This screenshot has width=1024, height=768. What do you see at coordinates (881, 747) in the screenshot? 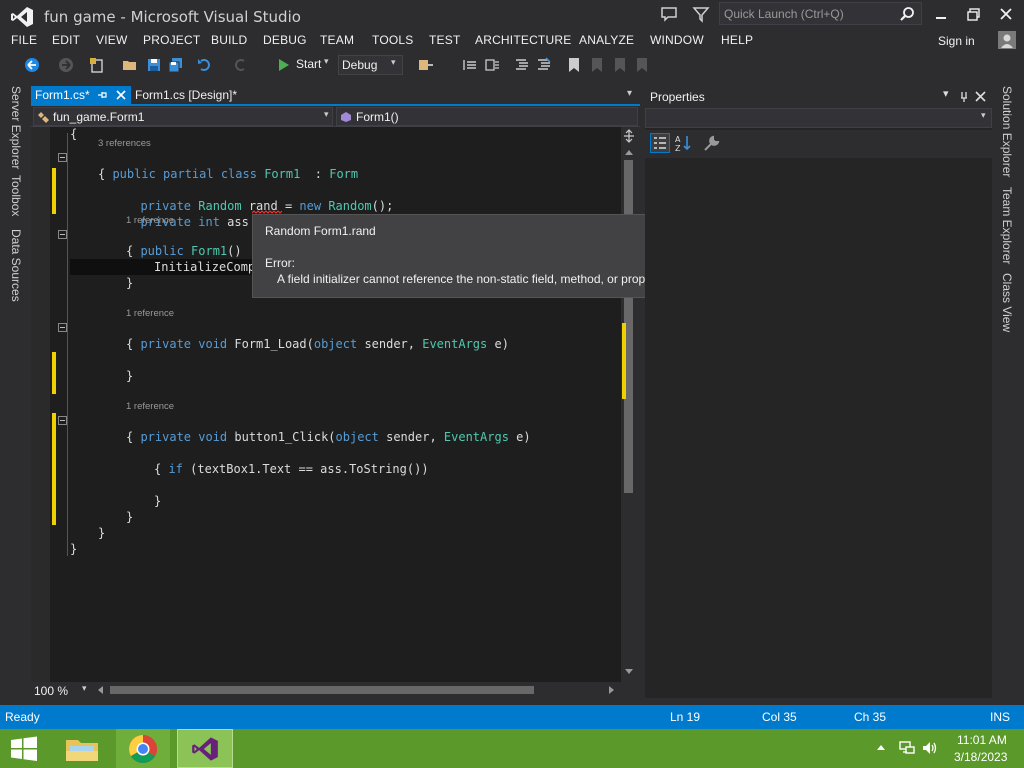
I see `show-hidden-icons-icon` at bounding box center [881, 747].